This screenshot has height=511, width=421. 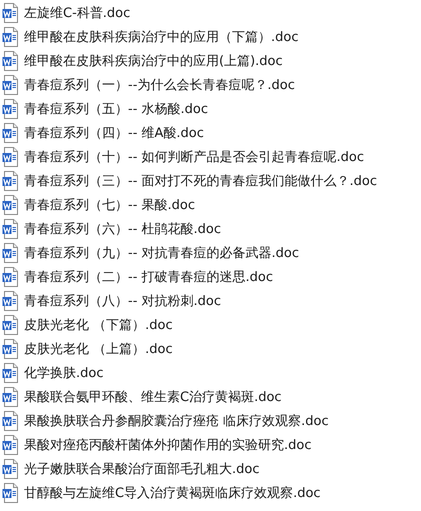 What do you see at coordinates (111, 301) in the screenshot?
I see `file-item: 青春痘系列（八）-- 对抗粉刺.doc` at bounding box center [111, 301].